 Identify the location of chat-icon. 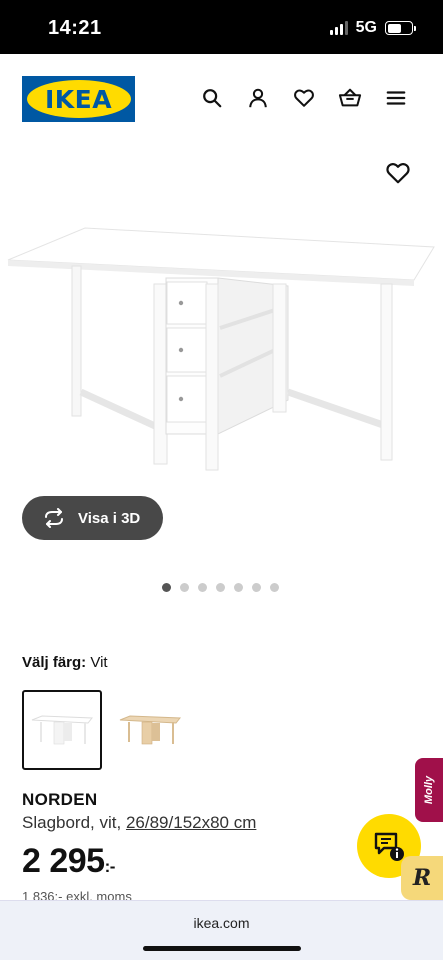
(389, 846).